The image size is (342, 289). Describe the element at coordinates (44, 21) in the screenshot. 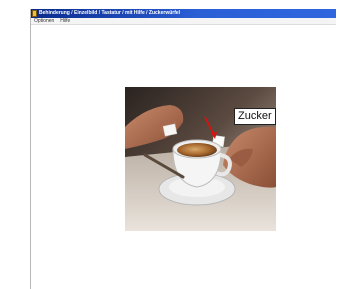

I see `menu-optionen: Optionen` at that location.